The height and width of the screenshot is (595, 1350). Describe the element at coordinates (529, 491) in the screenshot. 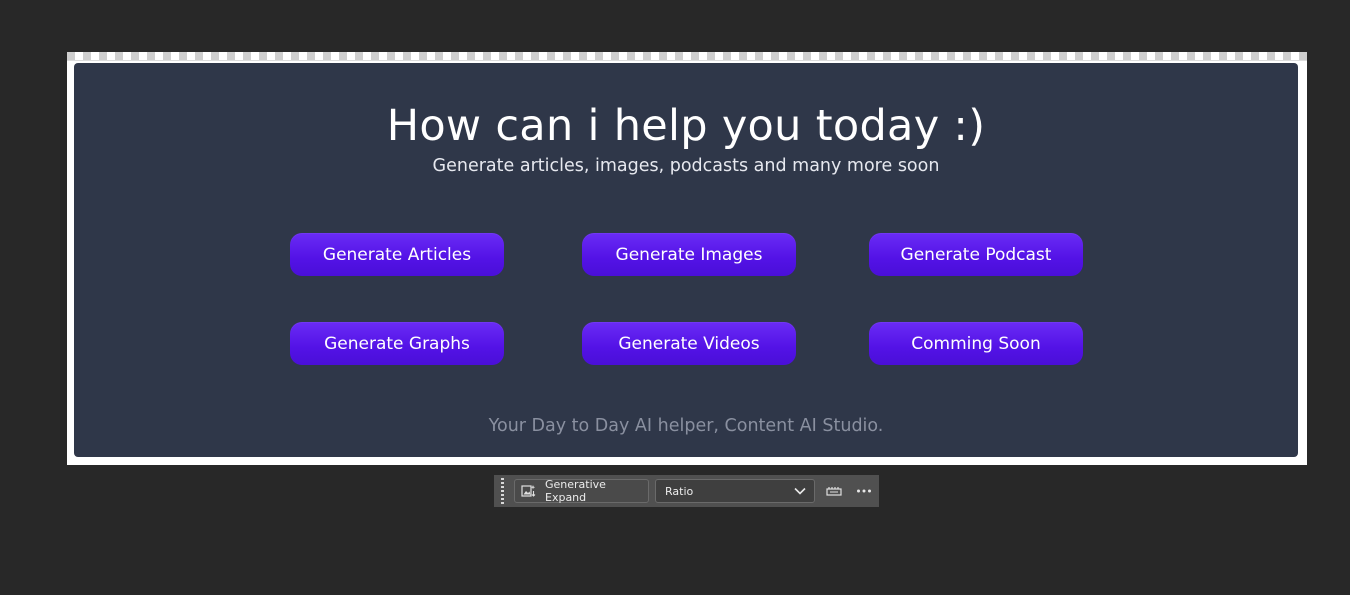

I see `generative-expand-icon` at that location.